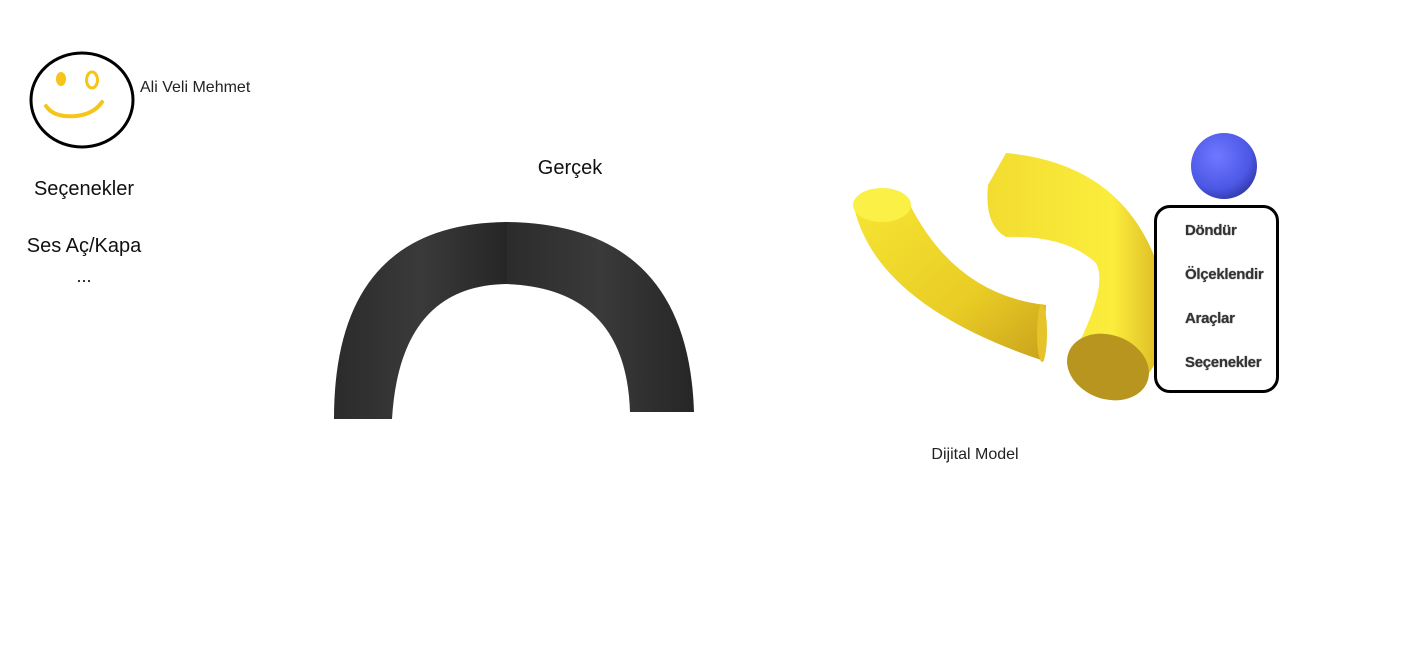 The width and height of the screenshot is (1416, 672). Describe the element at coordinates (1223, 362) in the screenshot. I see `options-context-menu-item: Seçenekler` at that location.